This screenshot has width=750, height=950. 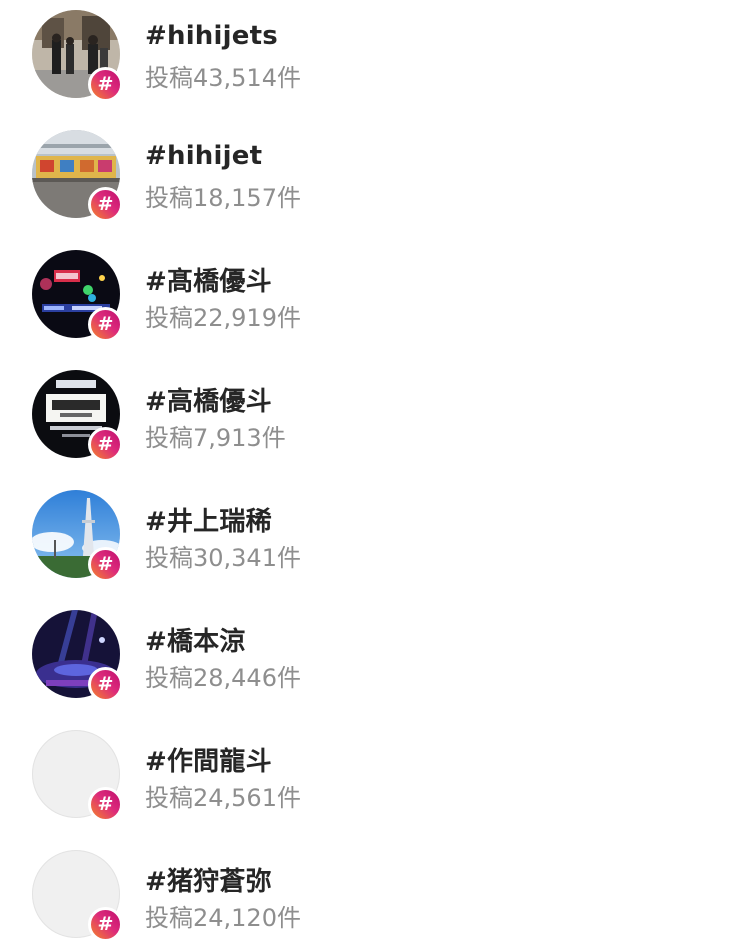 I want to click on hashtag-name: #作間龍斗, so click(x=208, y=762).